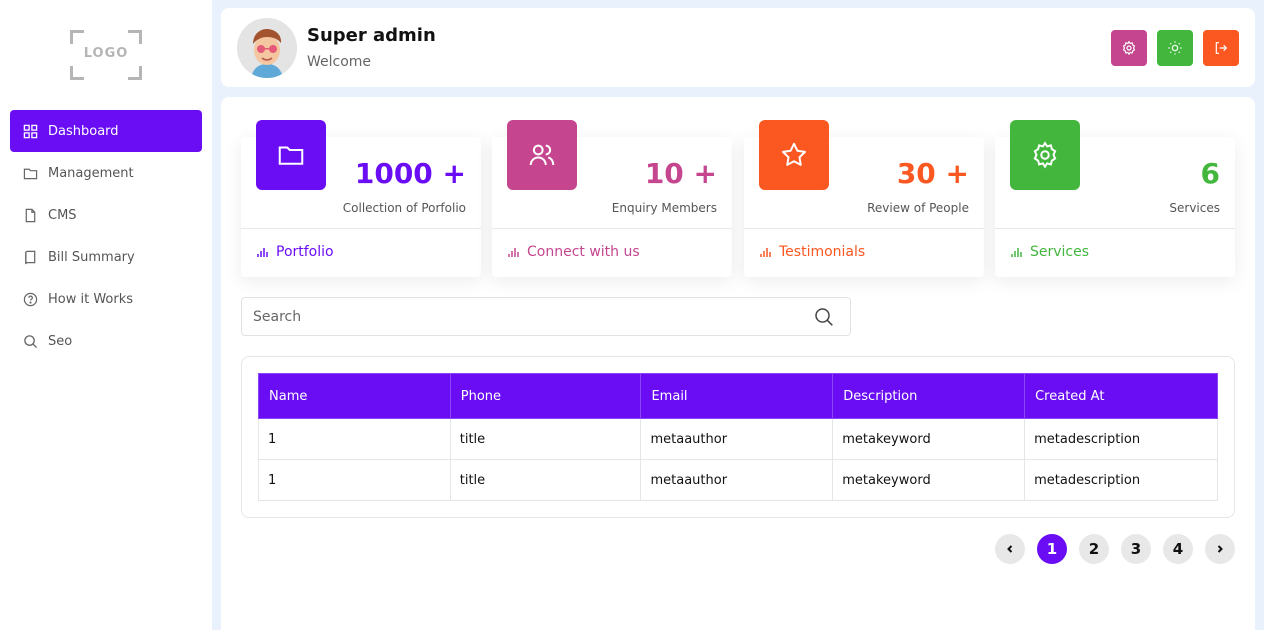  I want to click on search-bar, so click(546, 316).